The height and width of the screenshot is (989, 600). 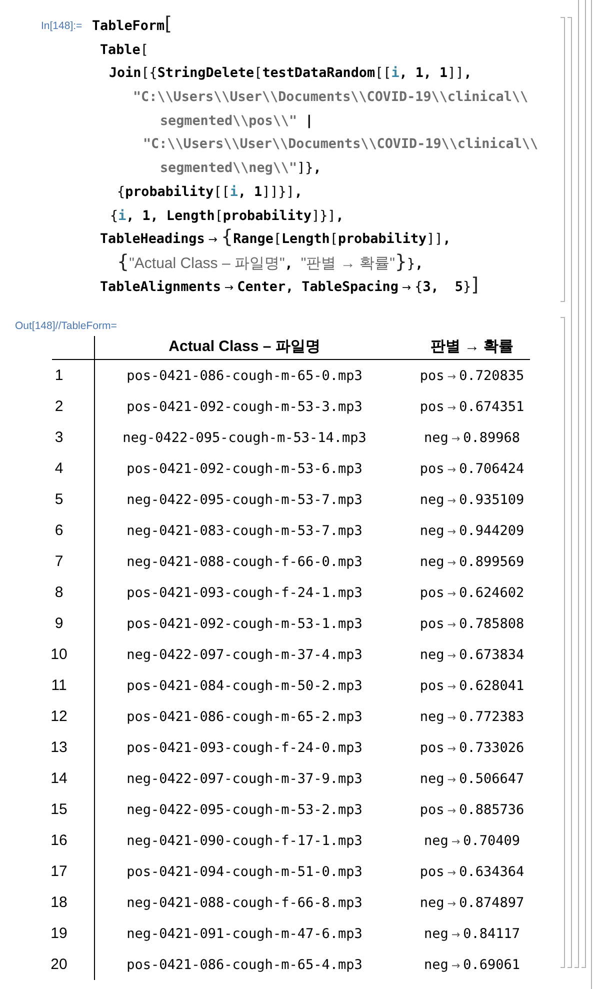 What do you see at coordinates (244, 562) in the screenshot?
I see `table-cell: neg-0421-088-cough-f-66-0.mp3` at bounding box center [244, 562].